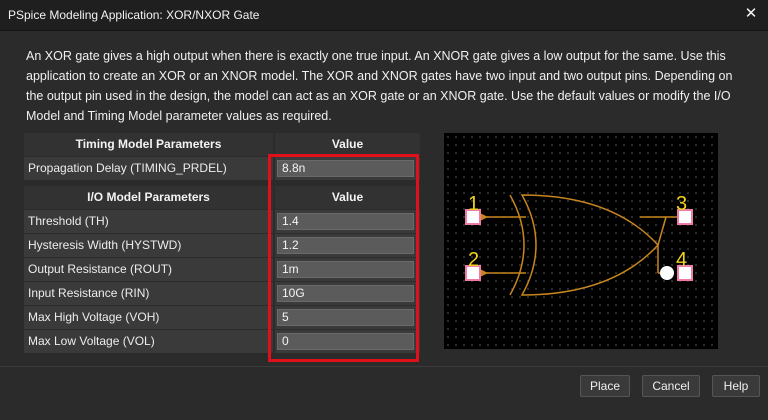 The width and height of the screenshot is (768, 420). I want to click on highlight-box, so click(343, 258).